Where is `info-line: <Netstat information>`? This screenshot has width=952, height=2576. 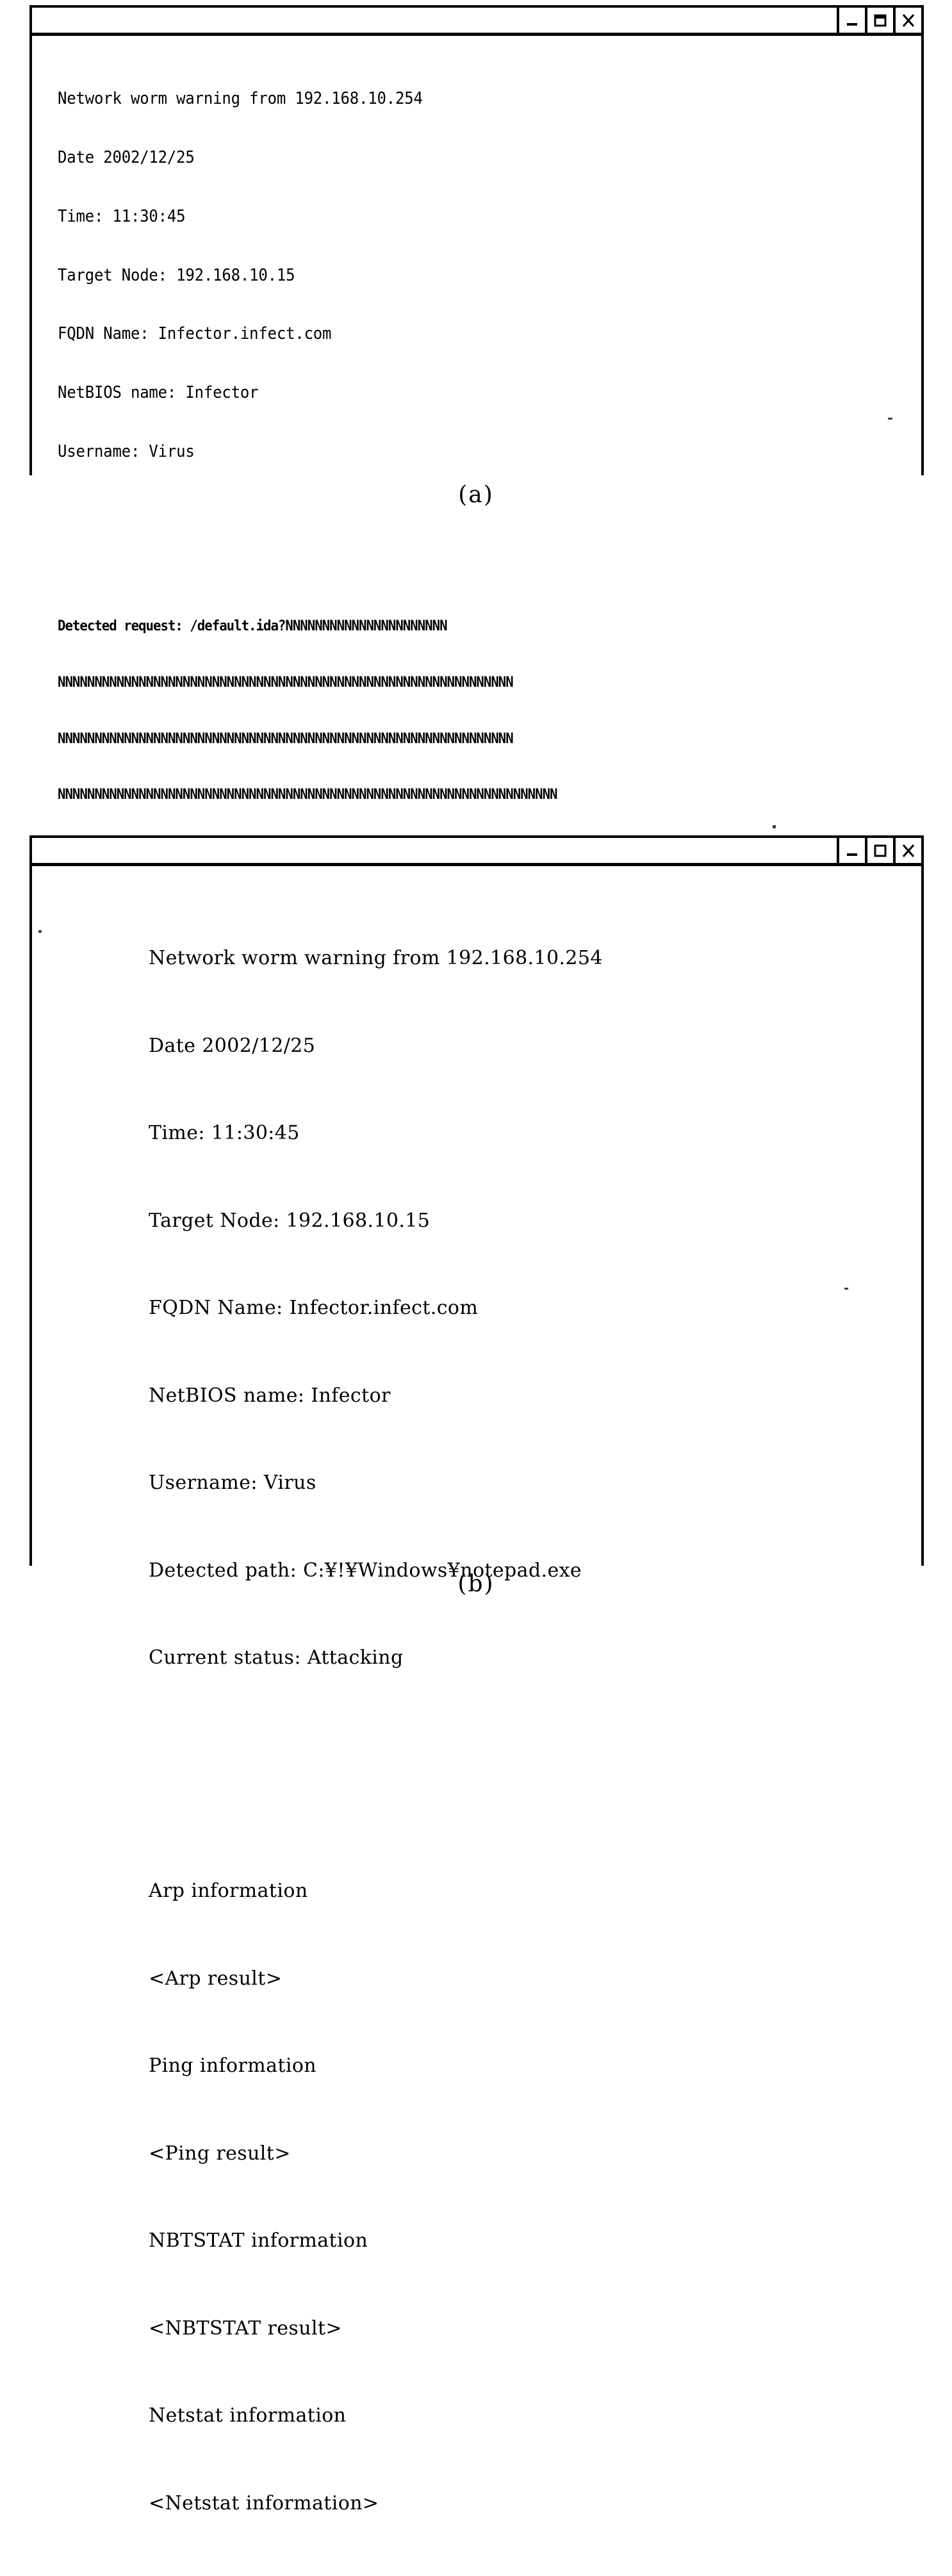
info-line: <Netstat information> is located at coordinates (264, 2502).